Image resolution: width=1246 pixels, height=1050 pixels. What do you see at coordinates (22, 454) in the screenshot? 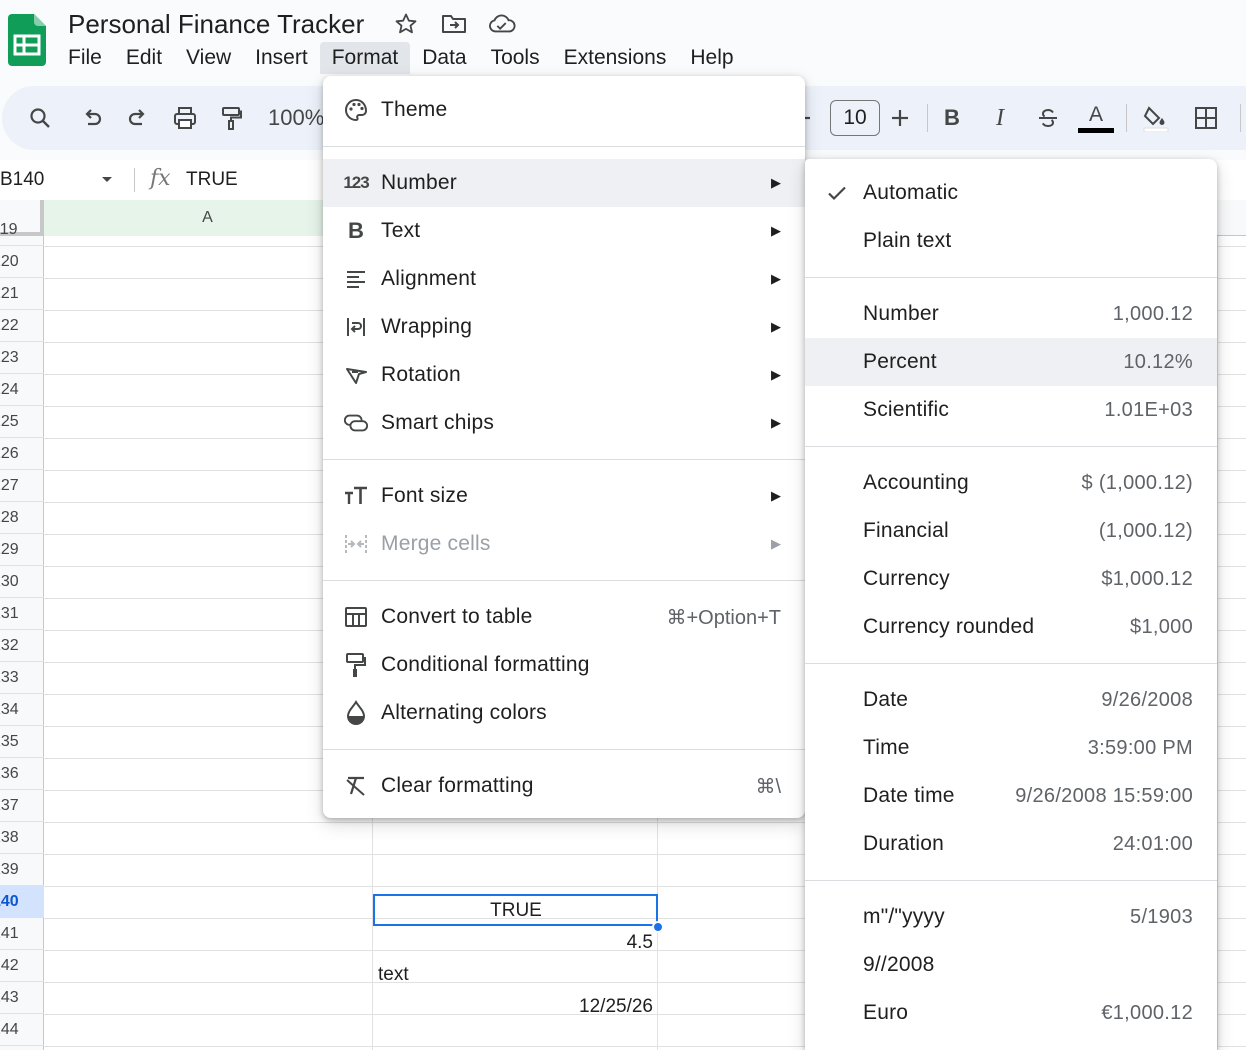
I see `row-header-126: 126` at bounding box center [22, 454].